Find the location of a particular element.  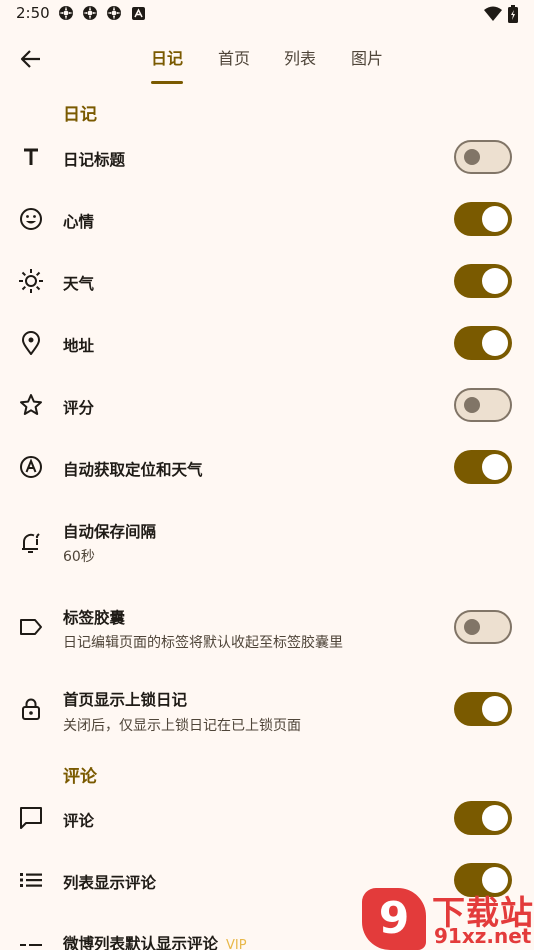

setting-row-weather: 天气 is located at coordinates (267, 282).